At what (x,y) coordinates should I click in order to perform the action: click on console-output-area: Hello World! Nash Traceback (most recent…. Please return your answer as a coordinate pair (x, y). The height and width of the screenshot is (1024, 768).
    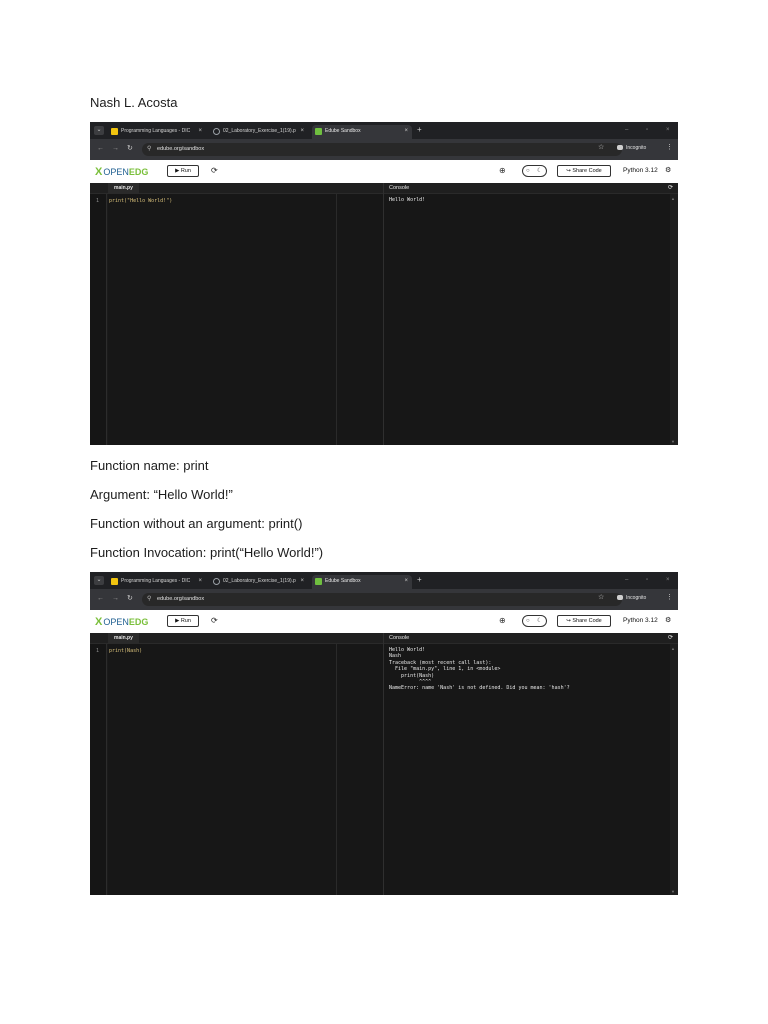
    Looking at the image, I should click on (527, 769).